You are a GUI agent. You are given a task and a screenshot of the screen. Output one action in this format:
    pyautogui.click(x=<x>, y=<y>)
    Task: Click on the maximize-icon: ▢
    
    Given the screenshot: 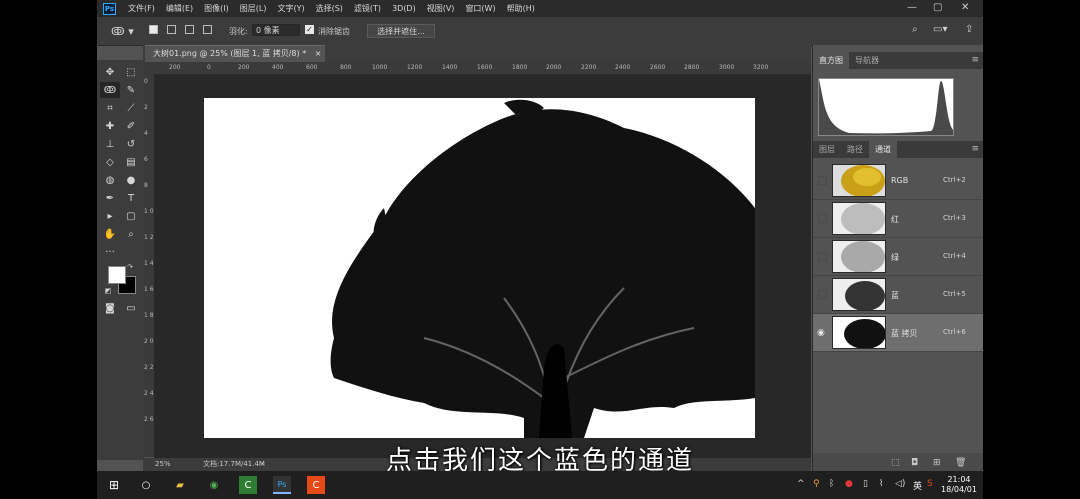 What is the action you would take?
    pyautogui.click(x=937, y=7)
    